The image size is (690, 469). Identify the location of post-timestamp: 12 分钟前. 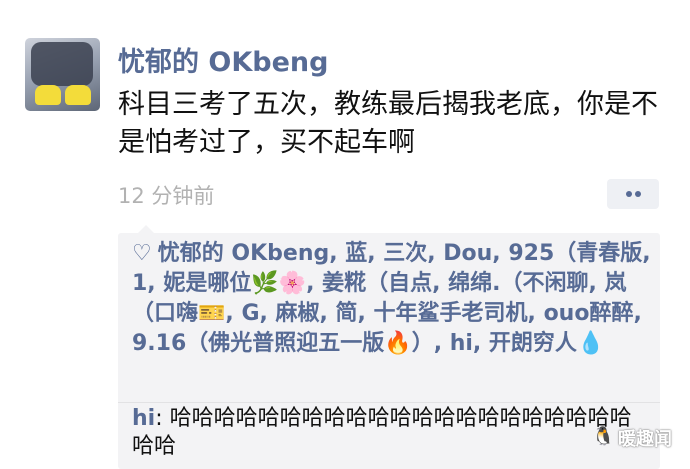
(166, 196).